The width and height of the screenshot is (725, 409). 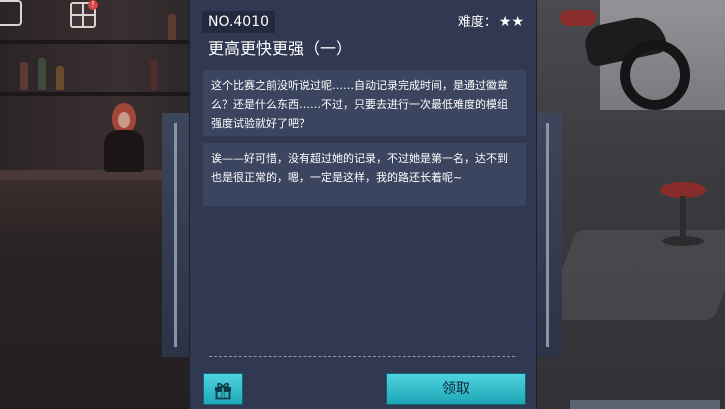 What do you see at coordinates (477, 22) in the screenshot?
I see `difficulty-label: 难度：` at bounding box center [477, 22].